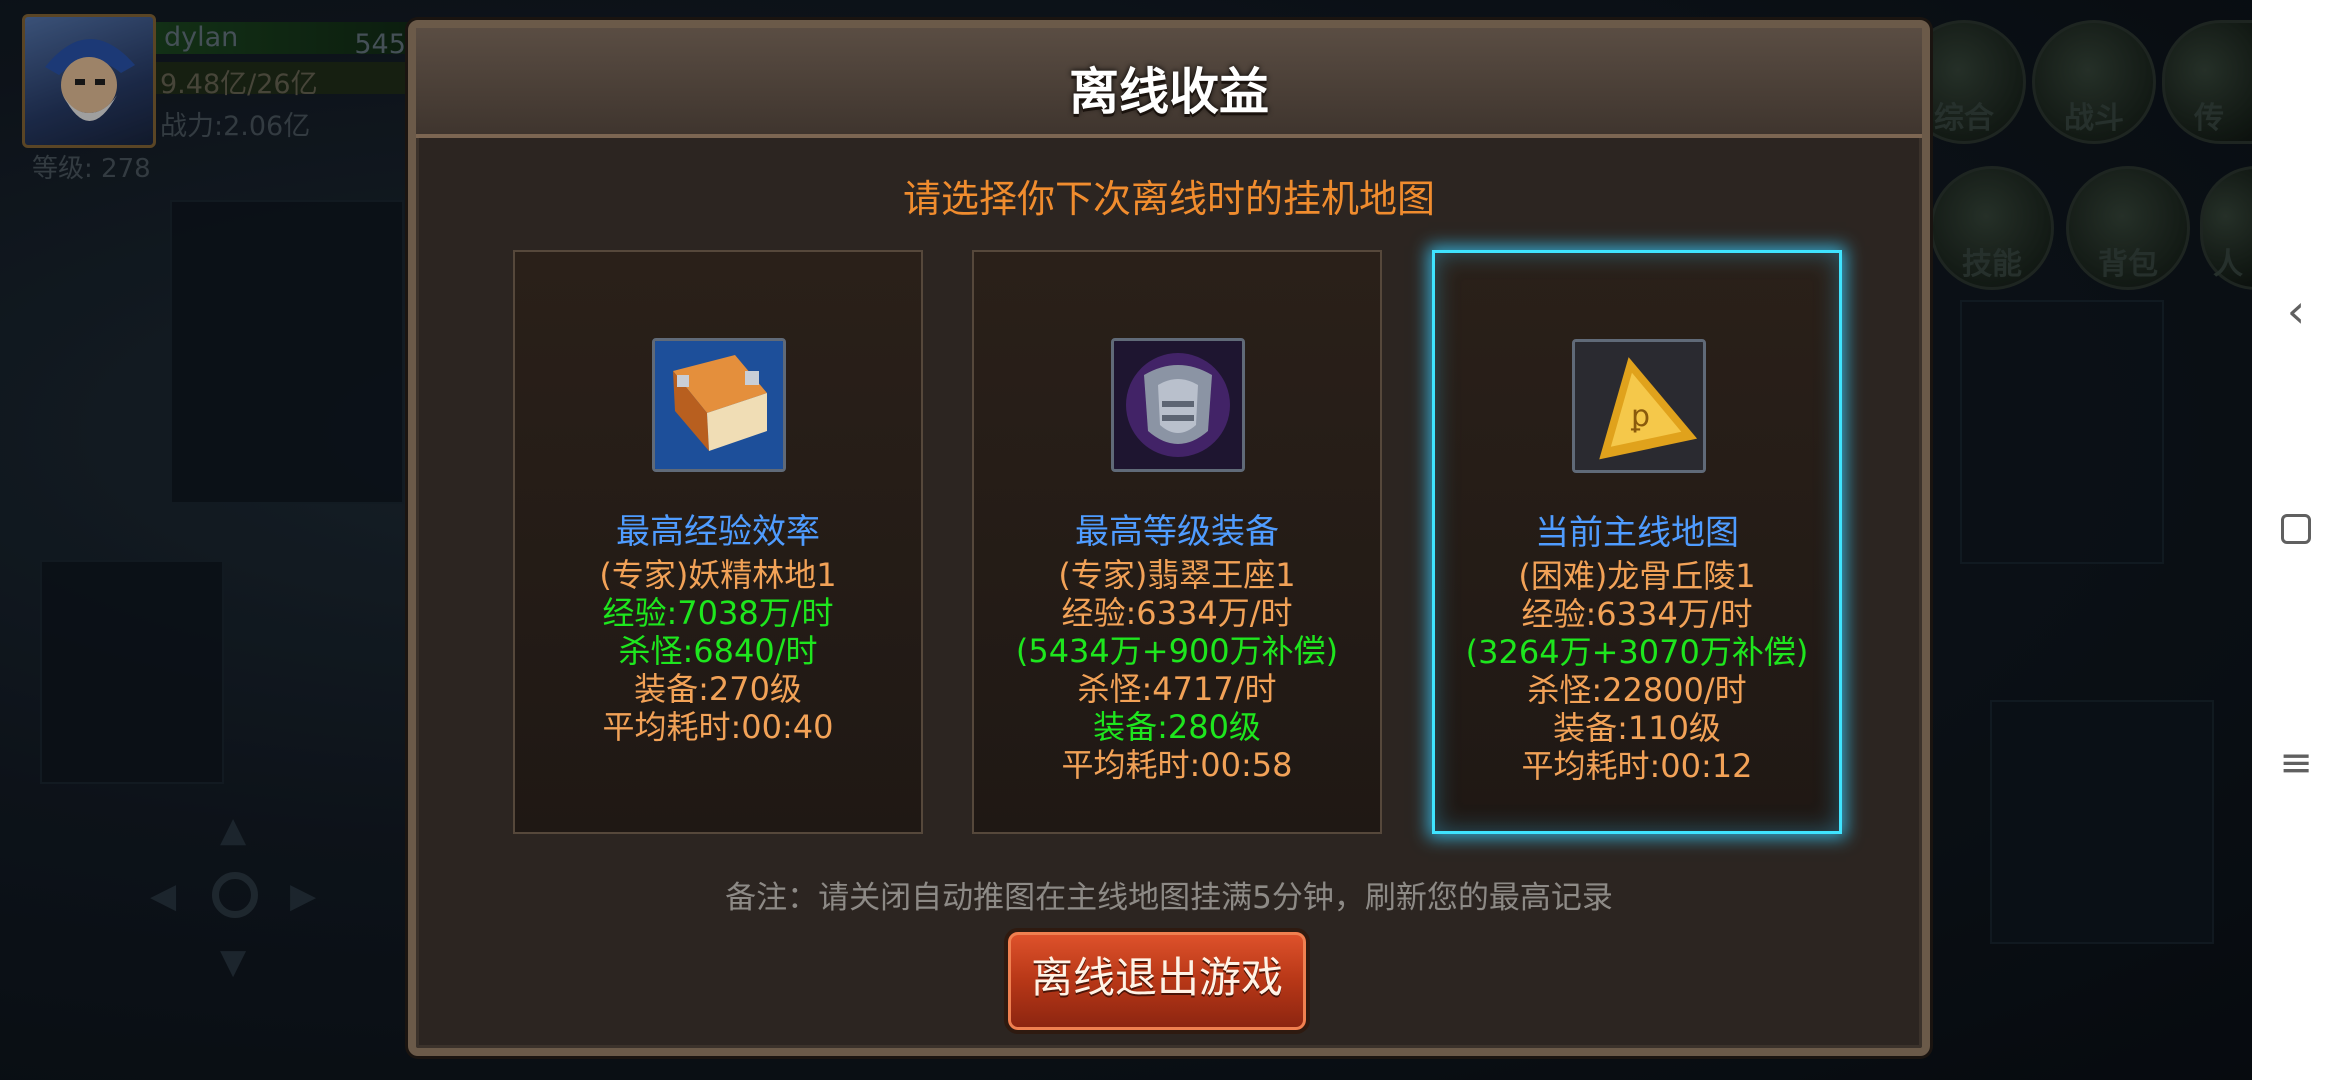 This screenshot has width=2340, height=1080. I want to click on card-stat: (5434万+900万补偿), so click(1177, 651).